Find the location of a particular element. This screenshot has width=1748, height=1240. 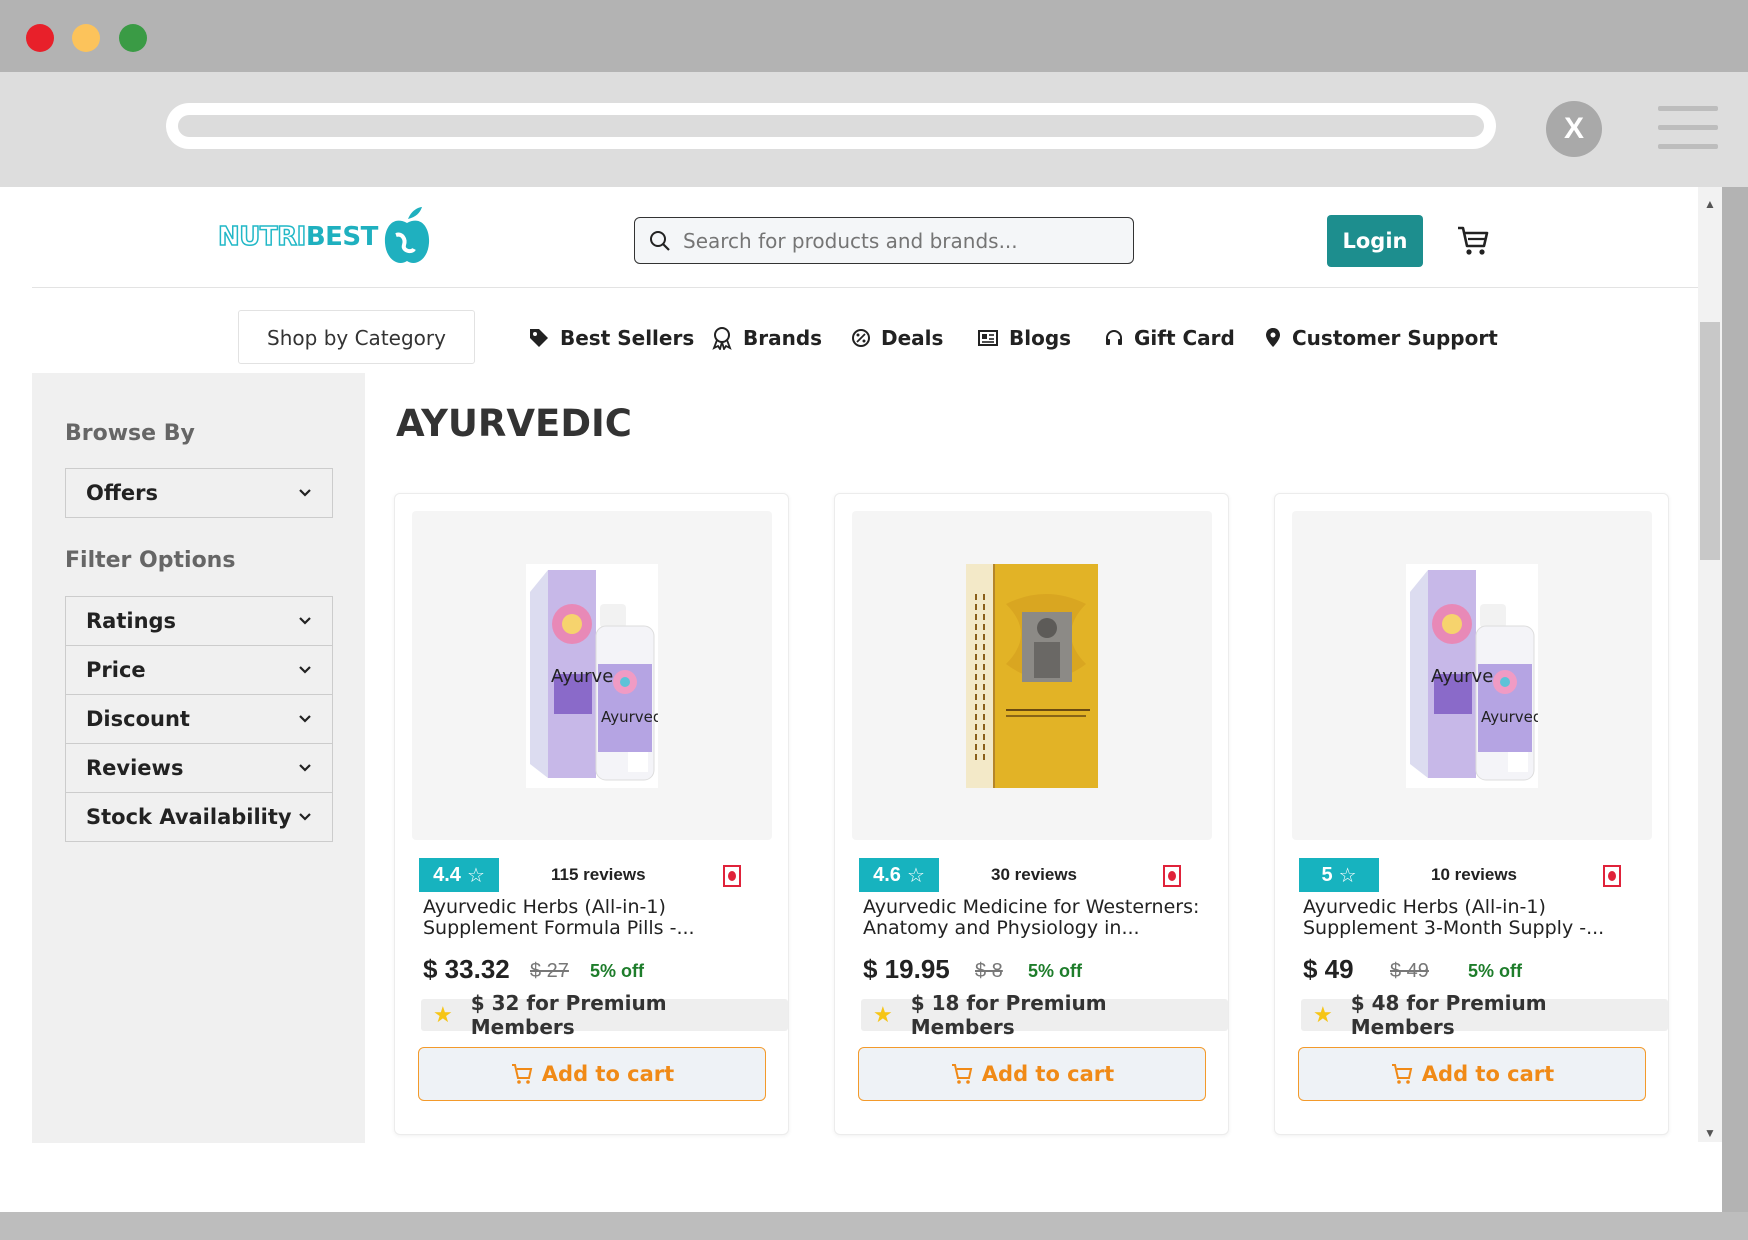

nav-label: Deals is located at coordinates (912, 338).